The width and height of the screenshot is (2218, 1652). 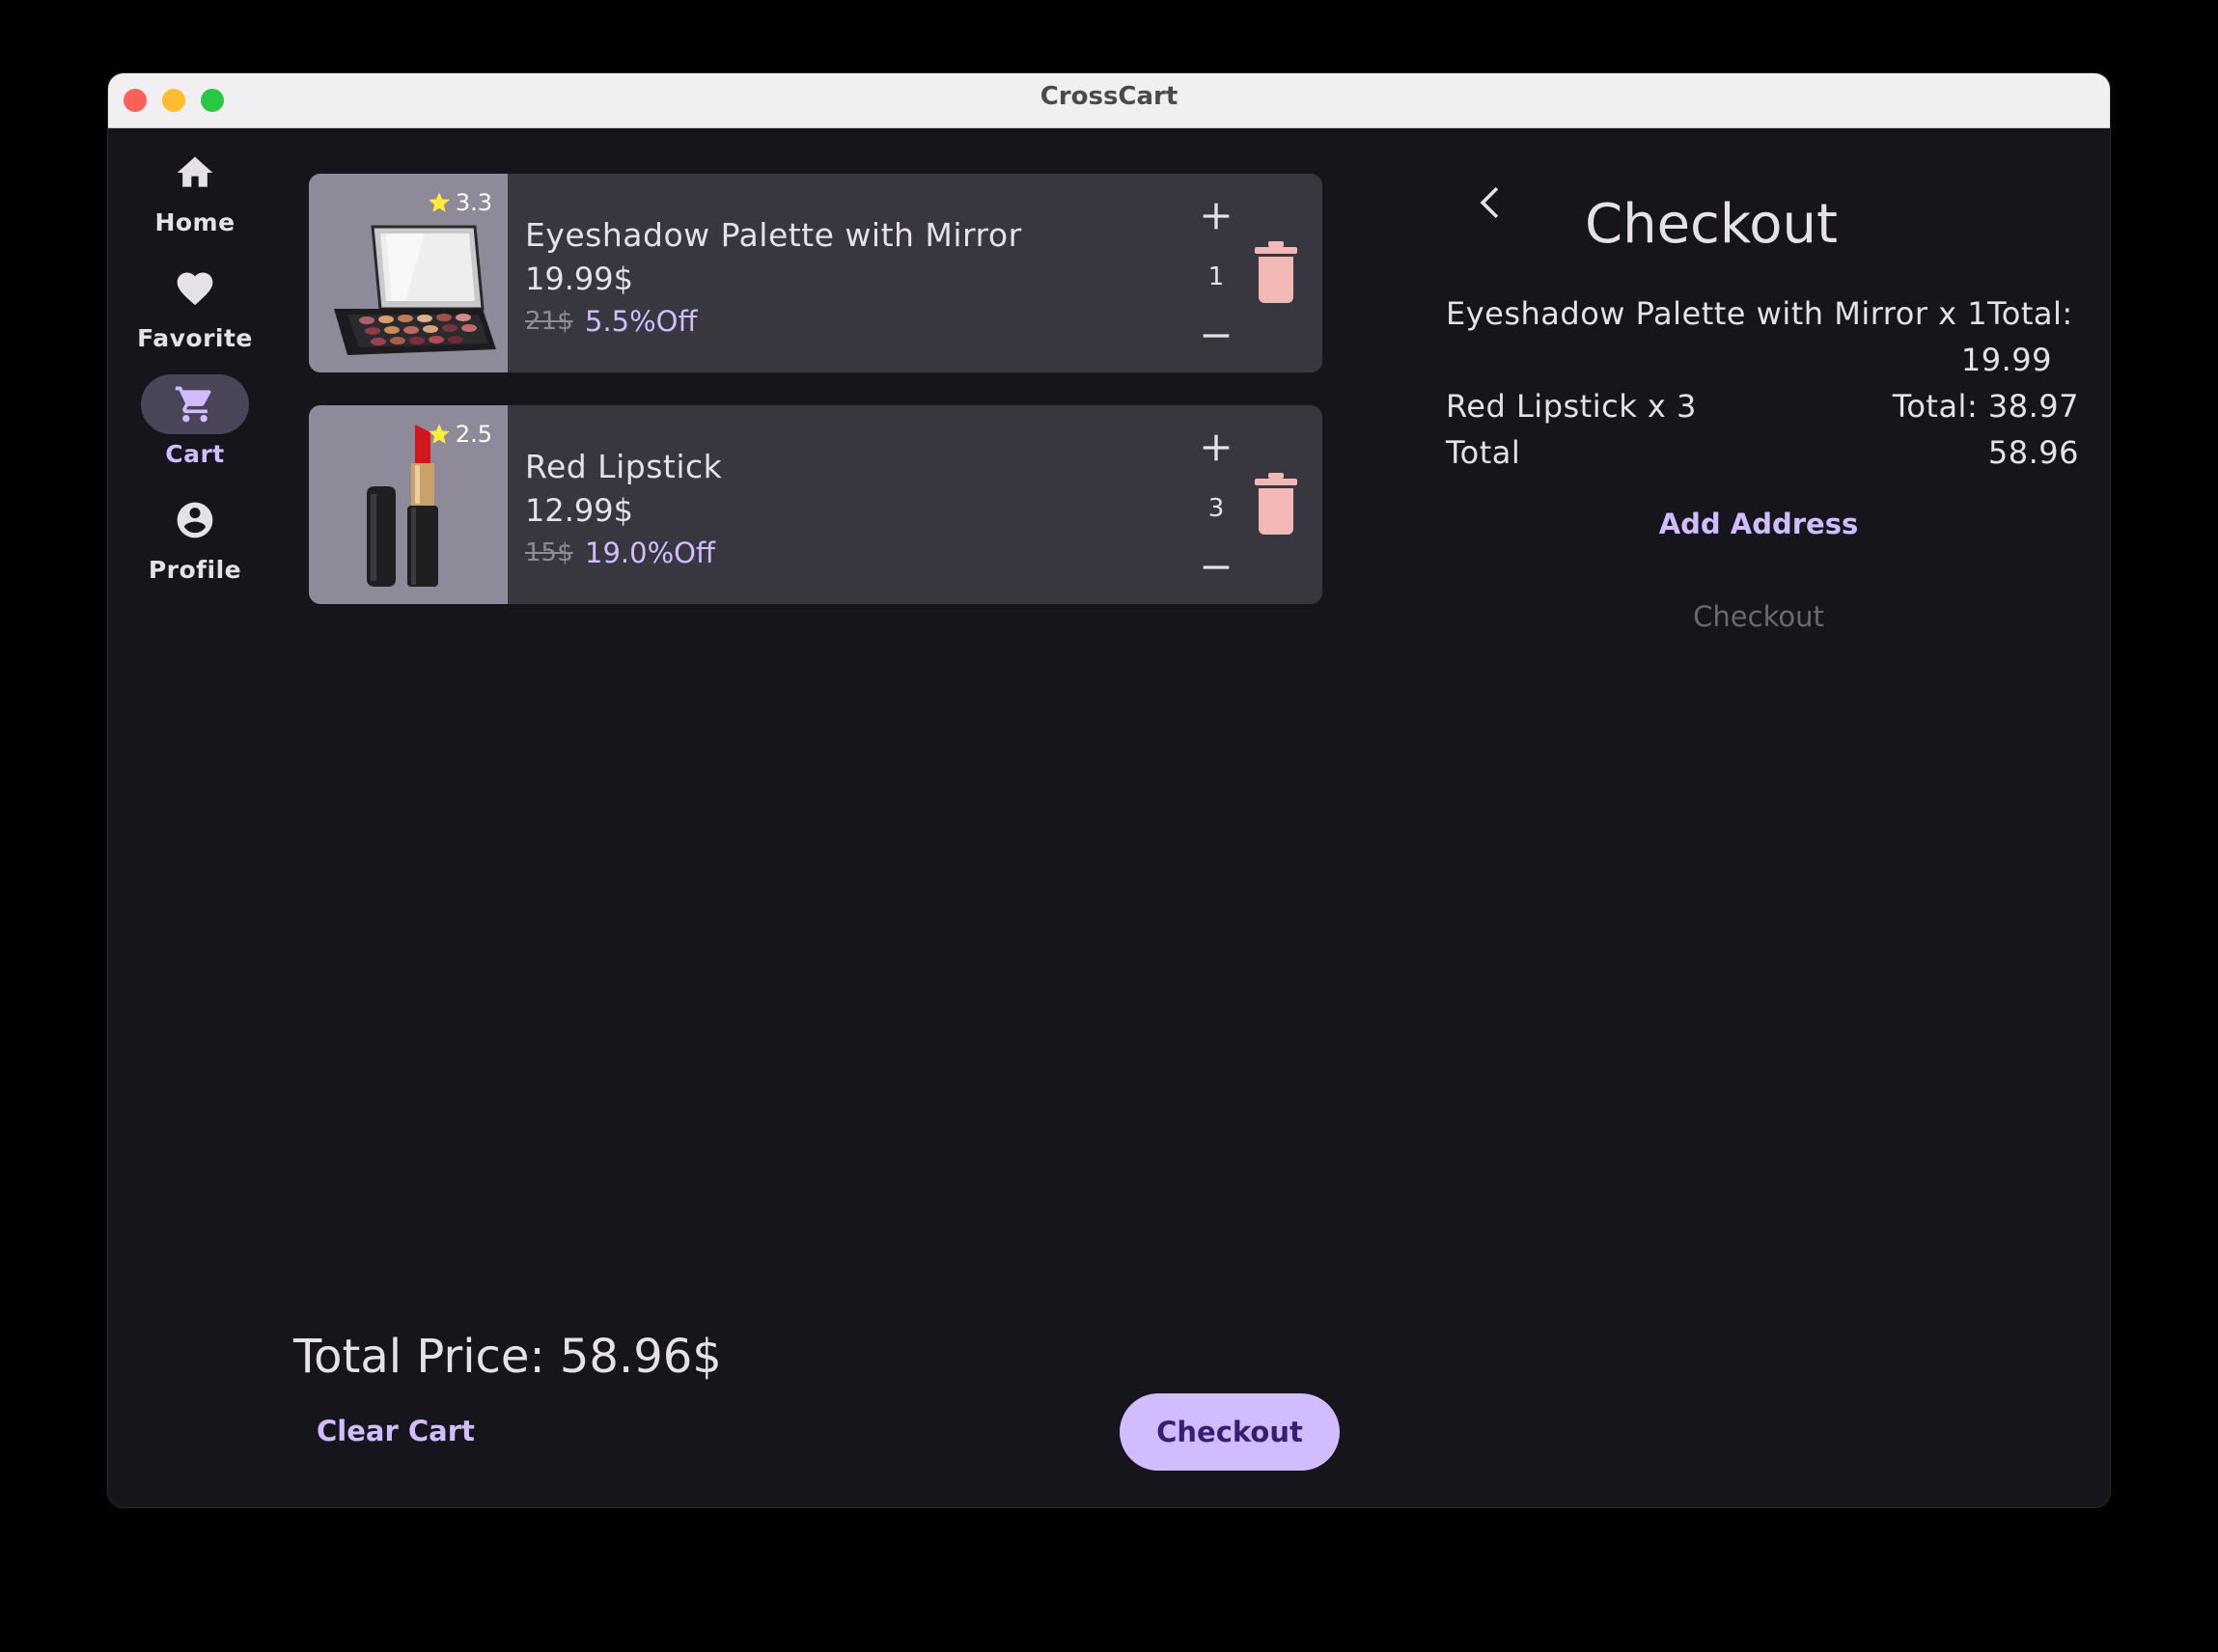 What do you see at coordinates (1711, 224) in the screenshot?
I see `checkout-title: Checkout` at bounding box center [1711, 224].